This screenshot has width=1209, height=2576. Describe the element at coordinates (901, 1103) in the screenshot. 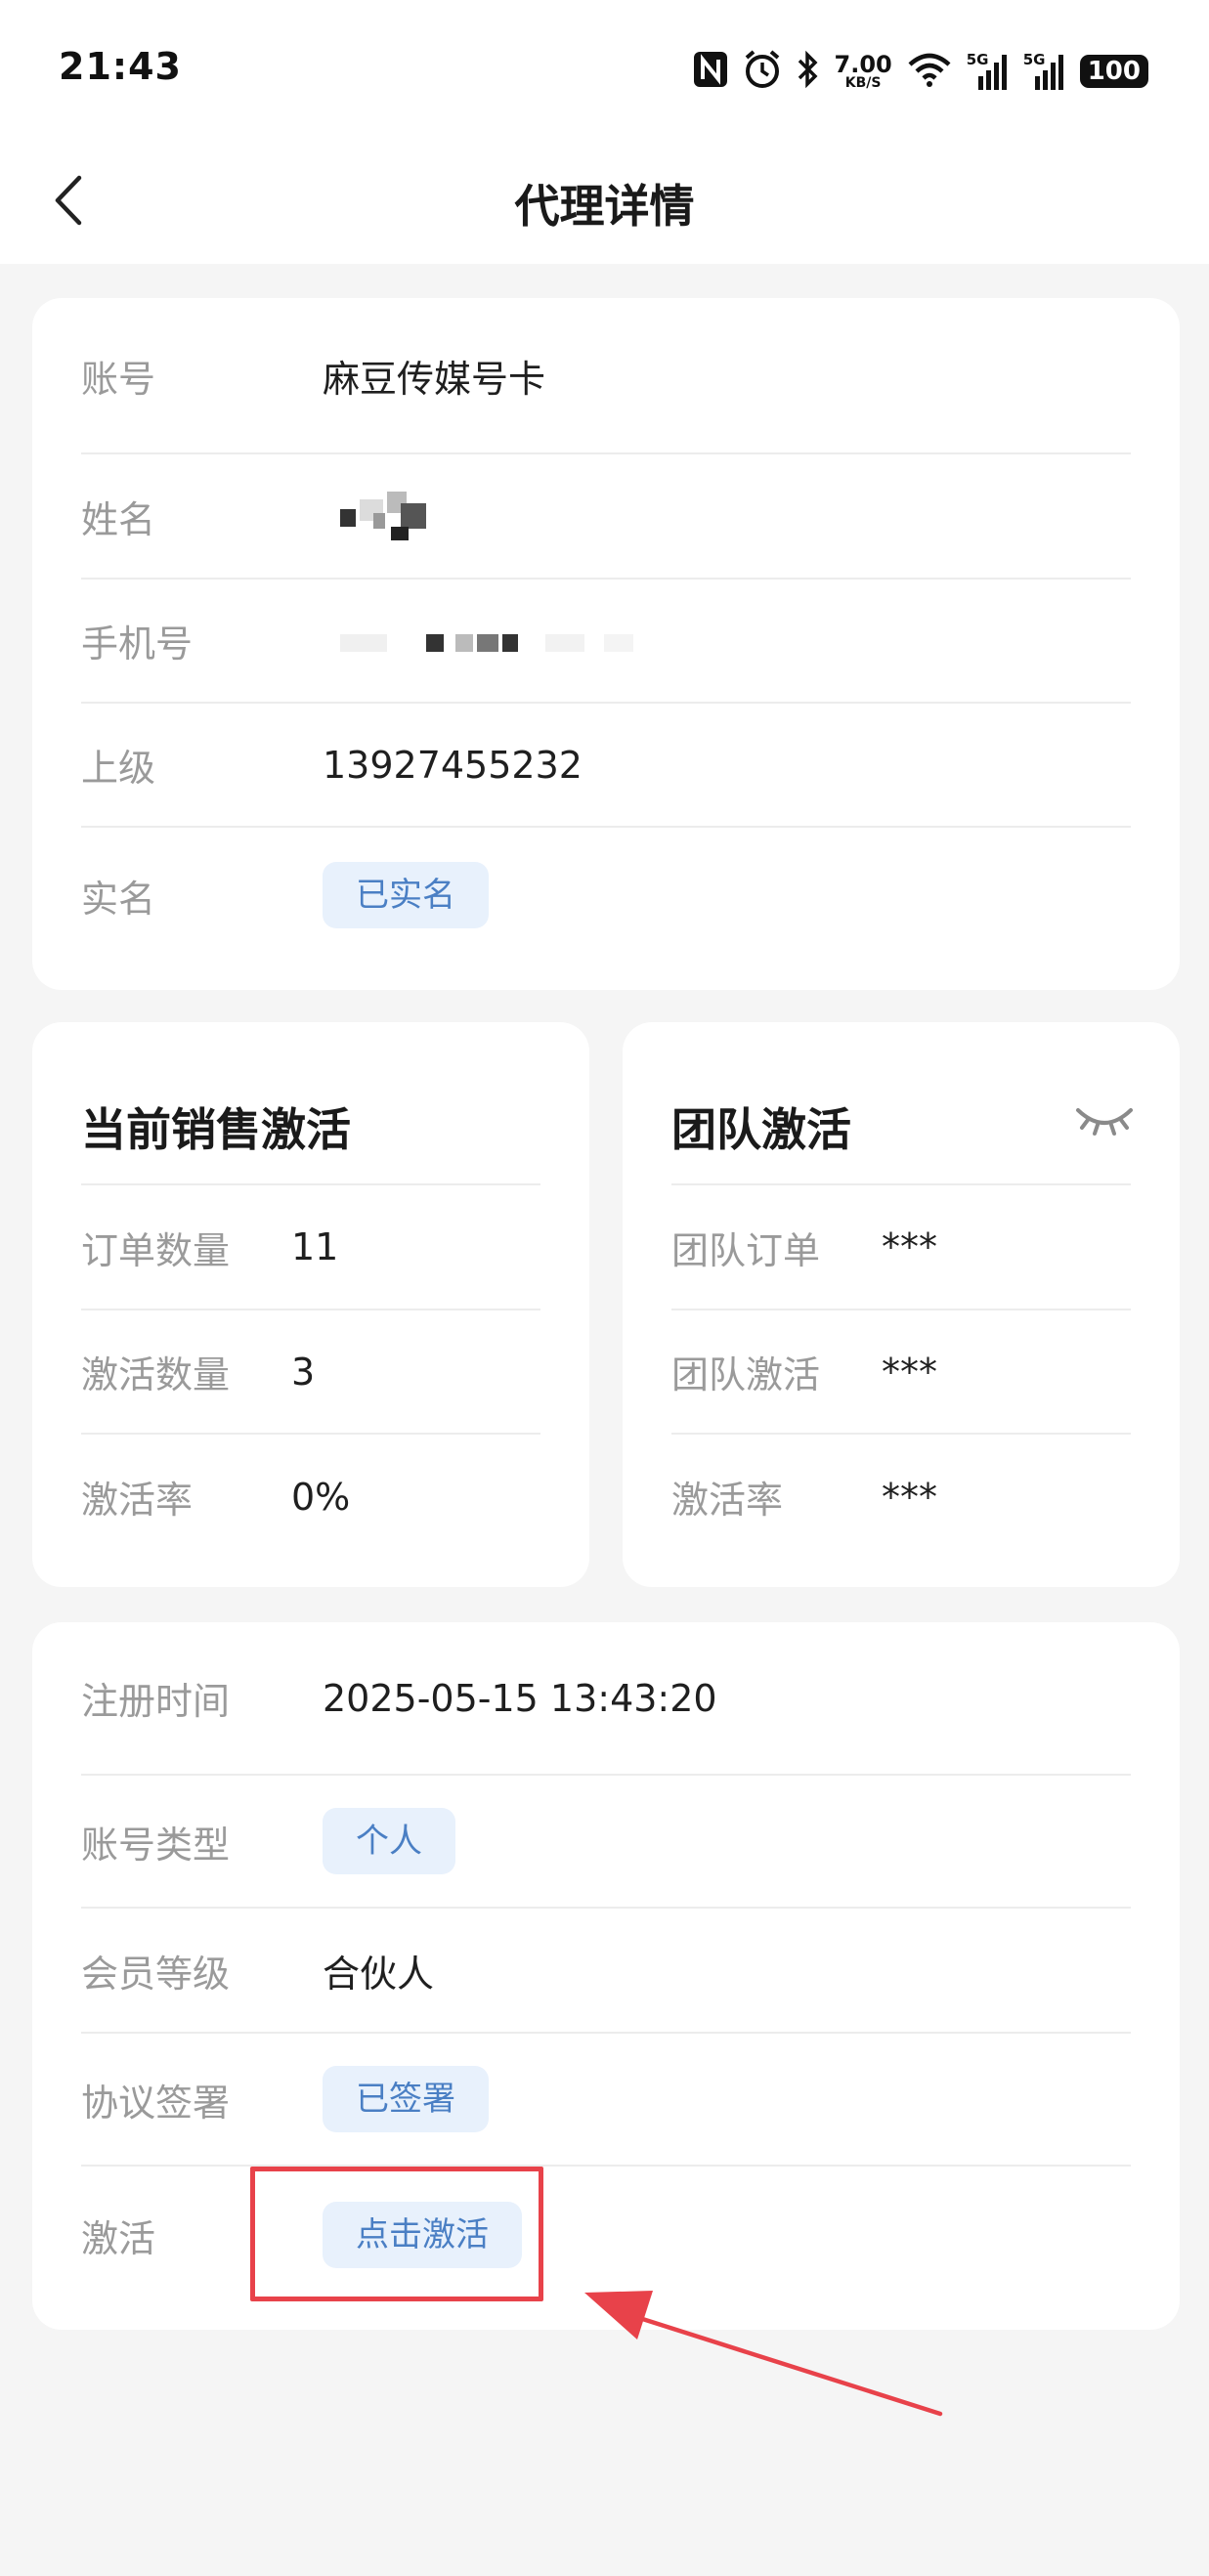

I see `team-header-divider` at that location.